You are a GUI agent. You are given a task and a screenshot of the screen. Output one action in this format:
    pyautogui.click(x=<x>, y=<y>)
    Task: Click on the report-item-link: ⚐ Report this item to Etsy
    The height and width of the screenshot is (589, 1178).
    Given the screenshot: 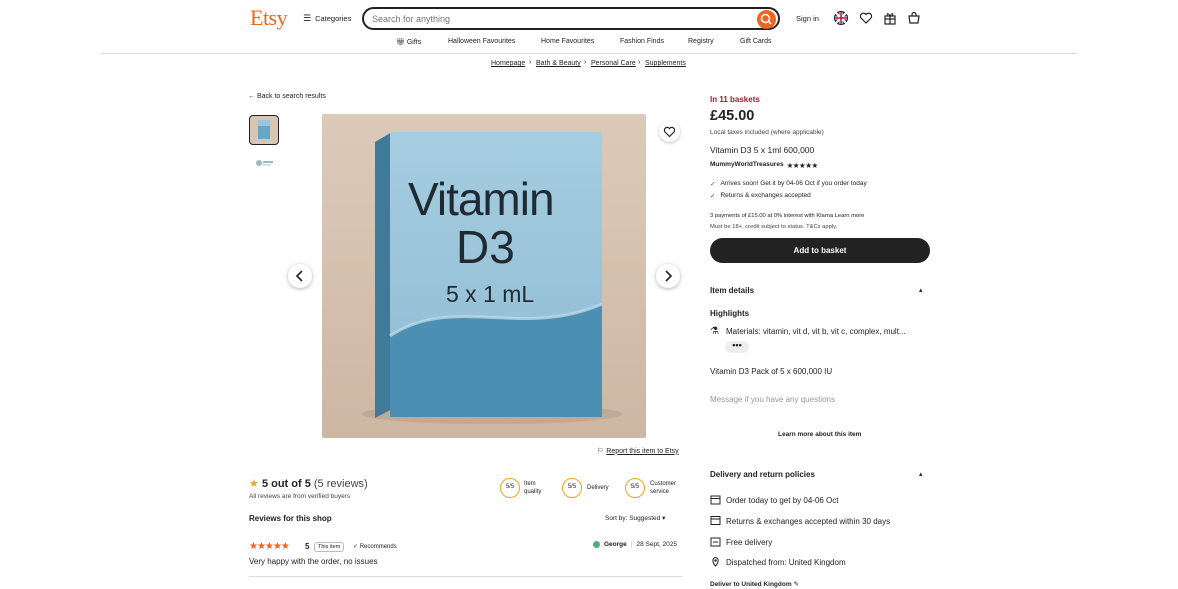 What is the action you would take?
    pyautogui.click(x=638, y=451)
    